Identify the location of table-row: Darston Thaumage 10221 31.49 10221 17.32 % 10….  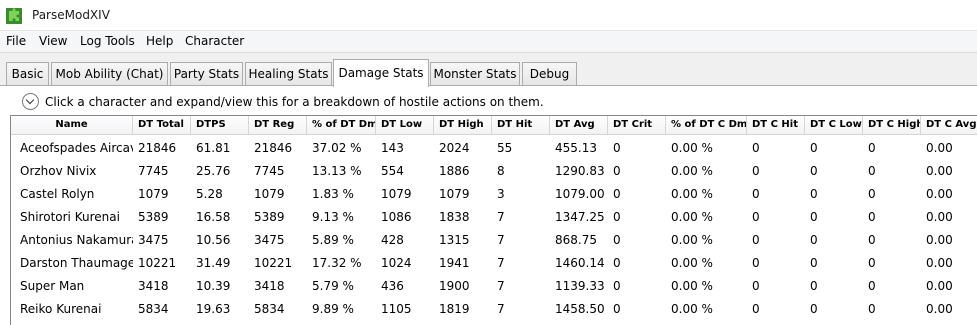
(494, 263).